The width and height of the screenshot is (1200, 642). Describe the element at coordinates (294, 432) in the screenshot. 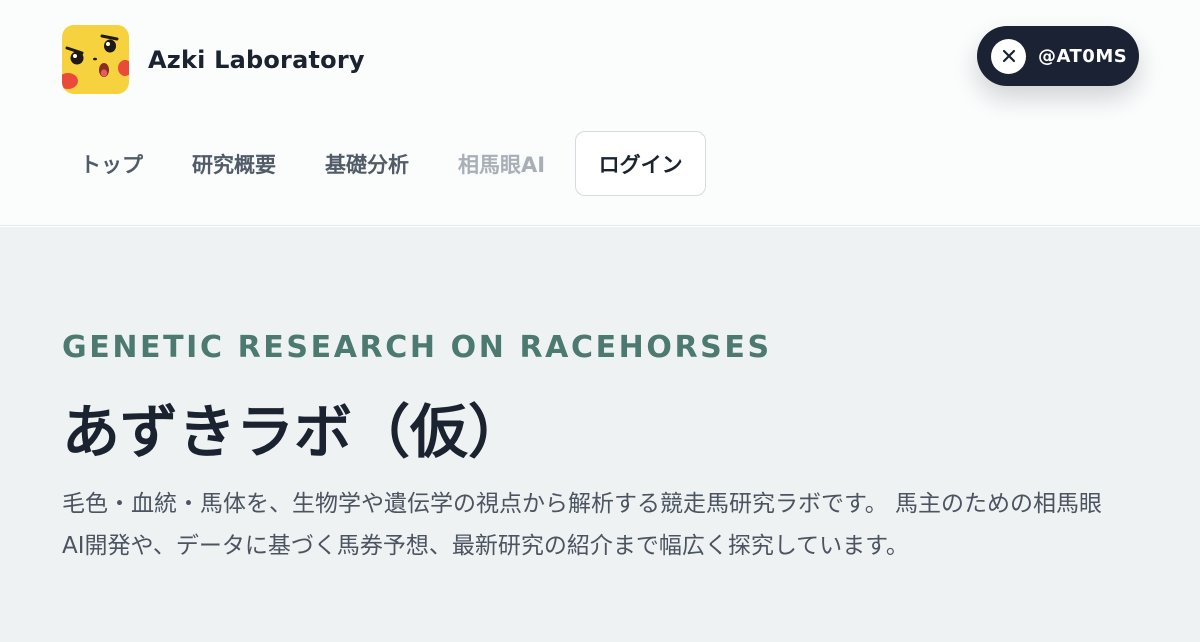

I see `hero-title: あずきラボ（仮）` at that location.